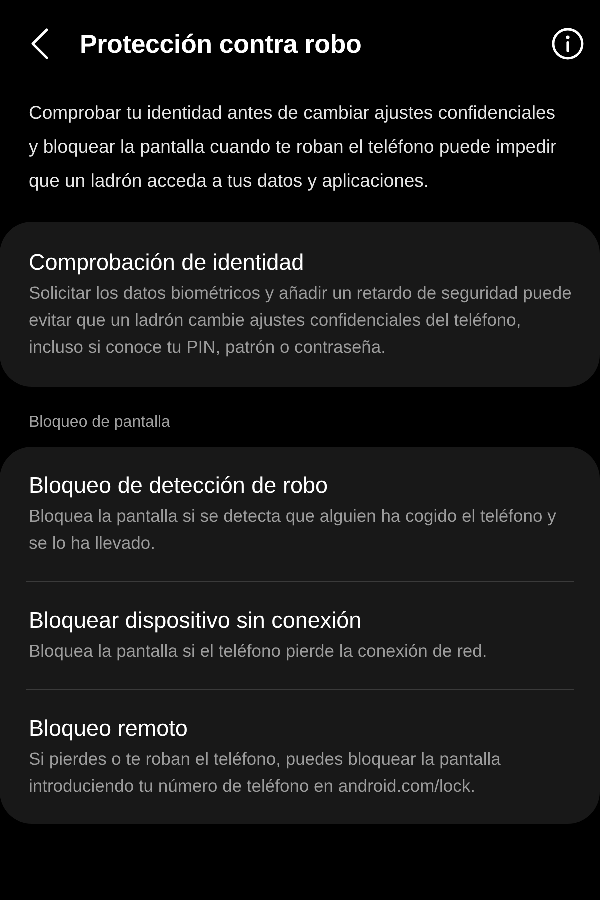  What do you see at coordinates (568, 44) in the screenshot?
I see `info-icon` at bounding box center [568, 44].